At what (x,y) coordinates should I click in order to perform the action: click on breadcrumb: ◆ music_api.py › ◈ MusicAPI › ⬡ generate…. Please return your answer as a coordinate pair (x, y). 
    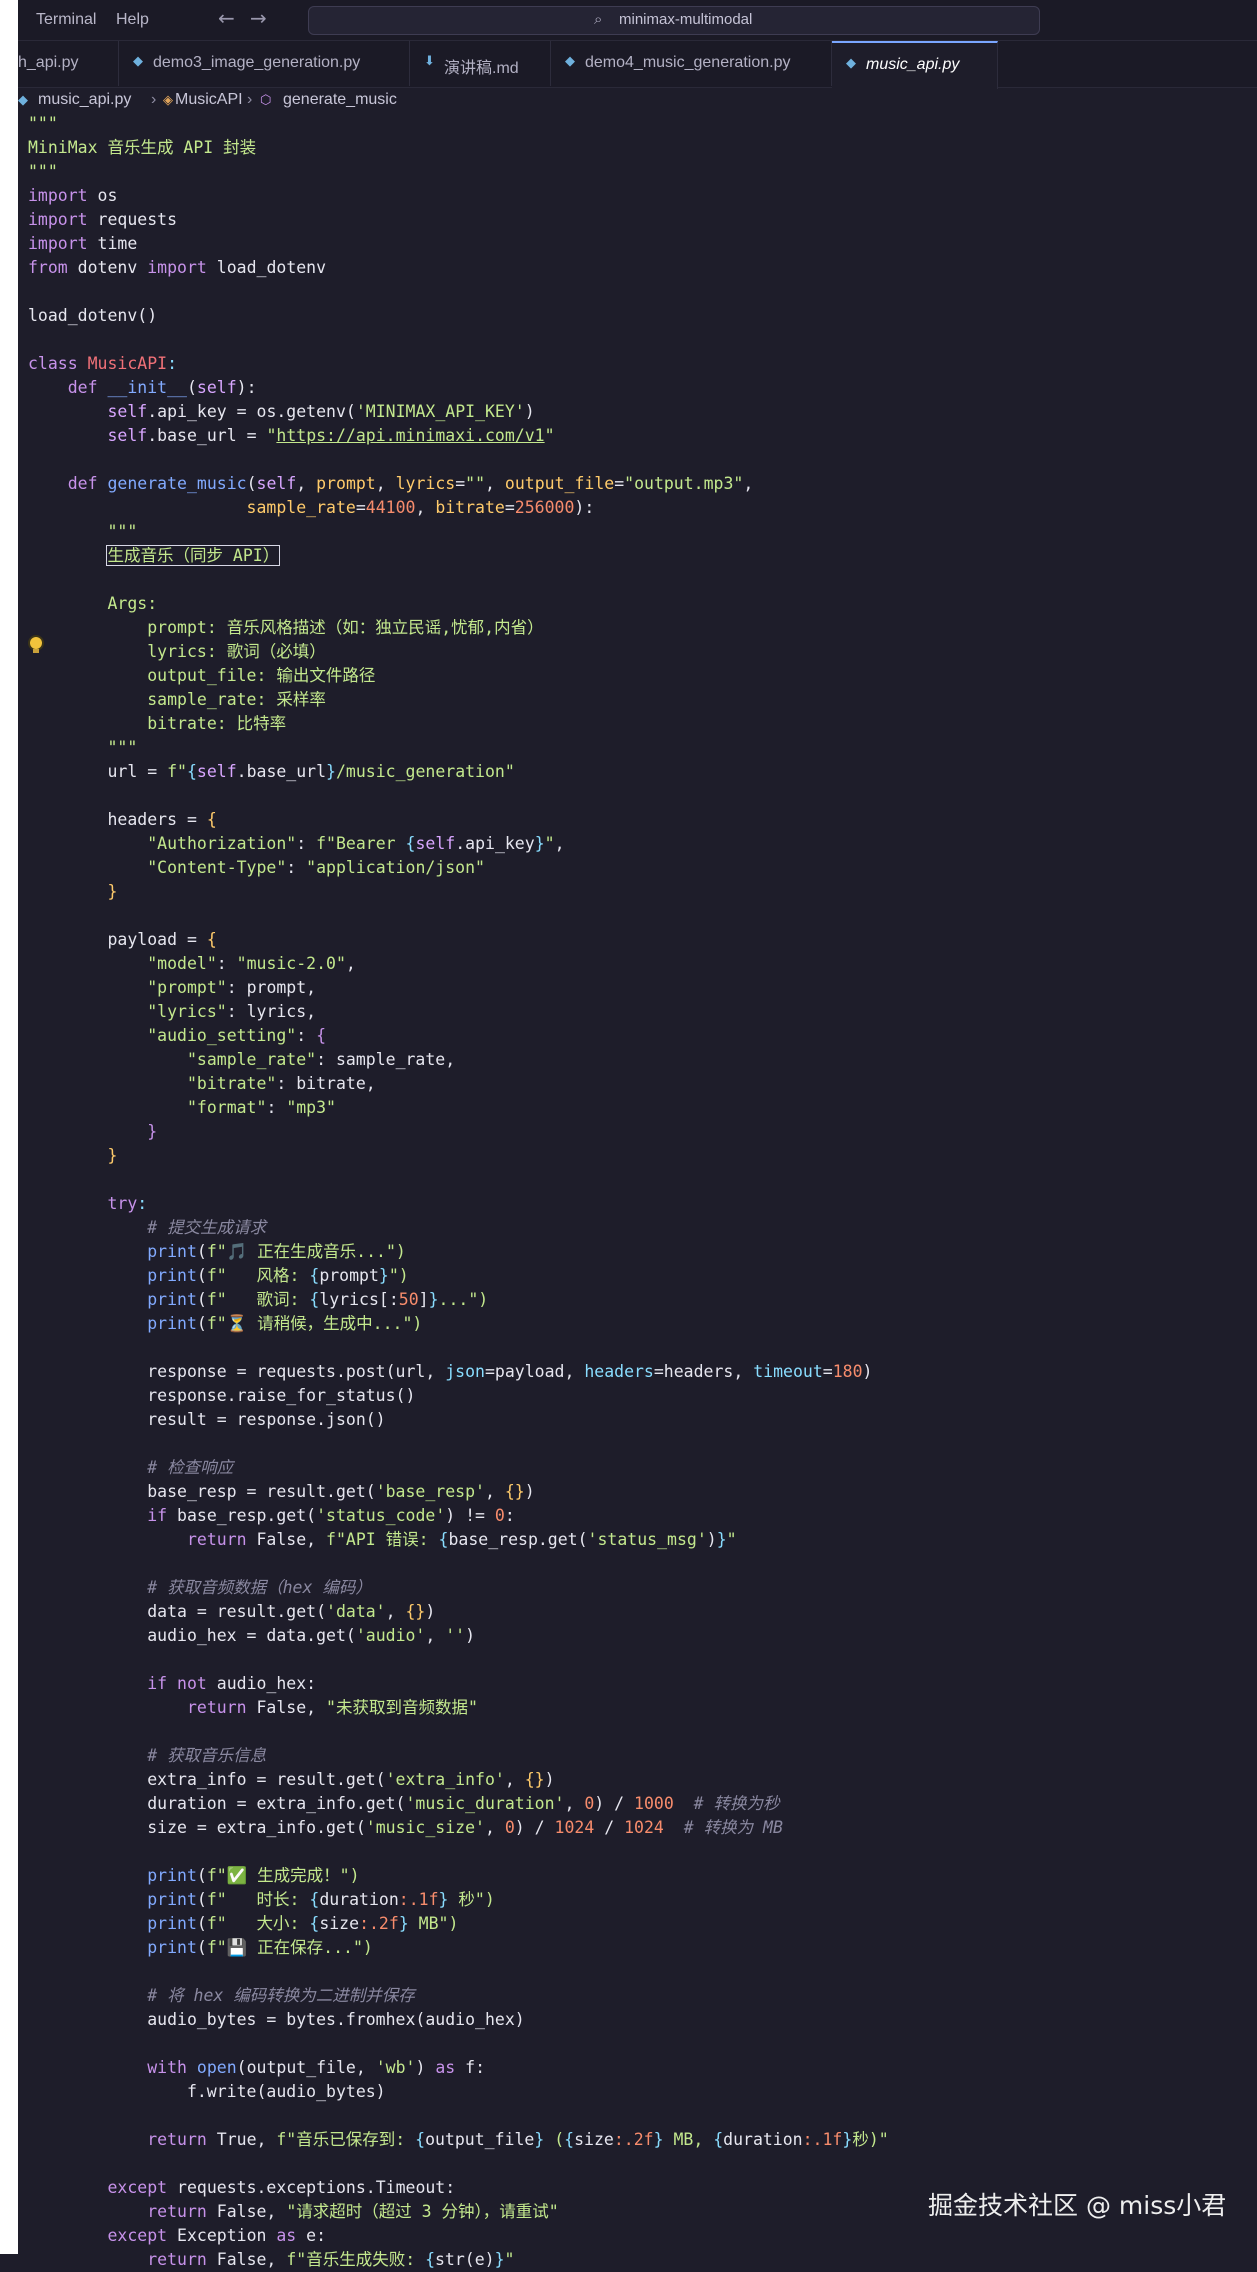
    Looking at the image, I should click on (637, 101).